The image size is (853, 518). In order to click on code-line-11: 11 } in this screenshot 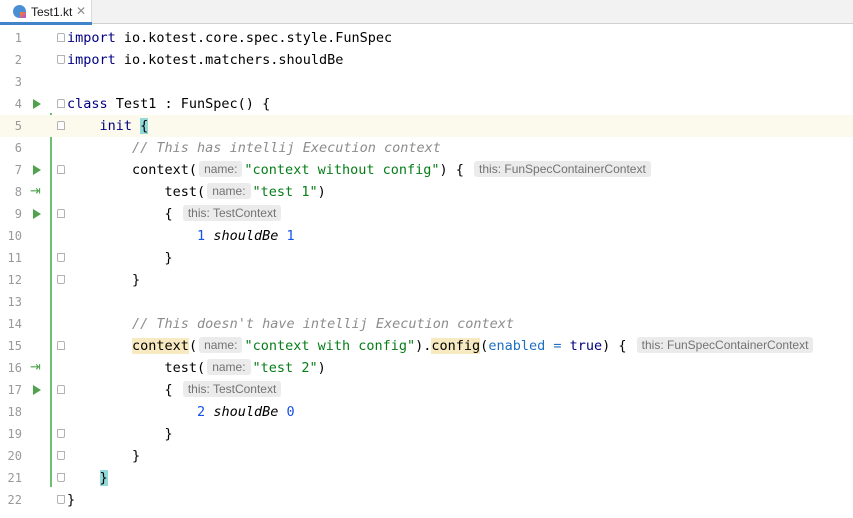, I will do `click(426, 258)`.